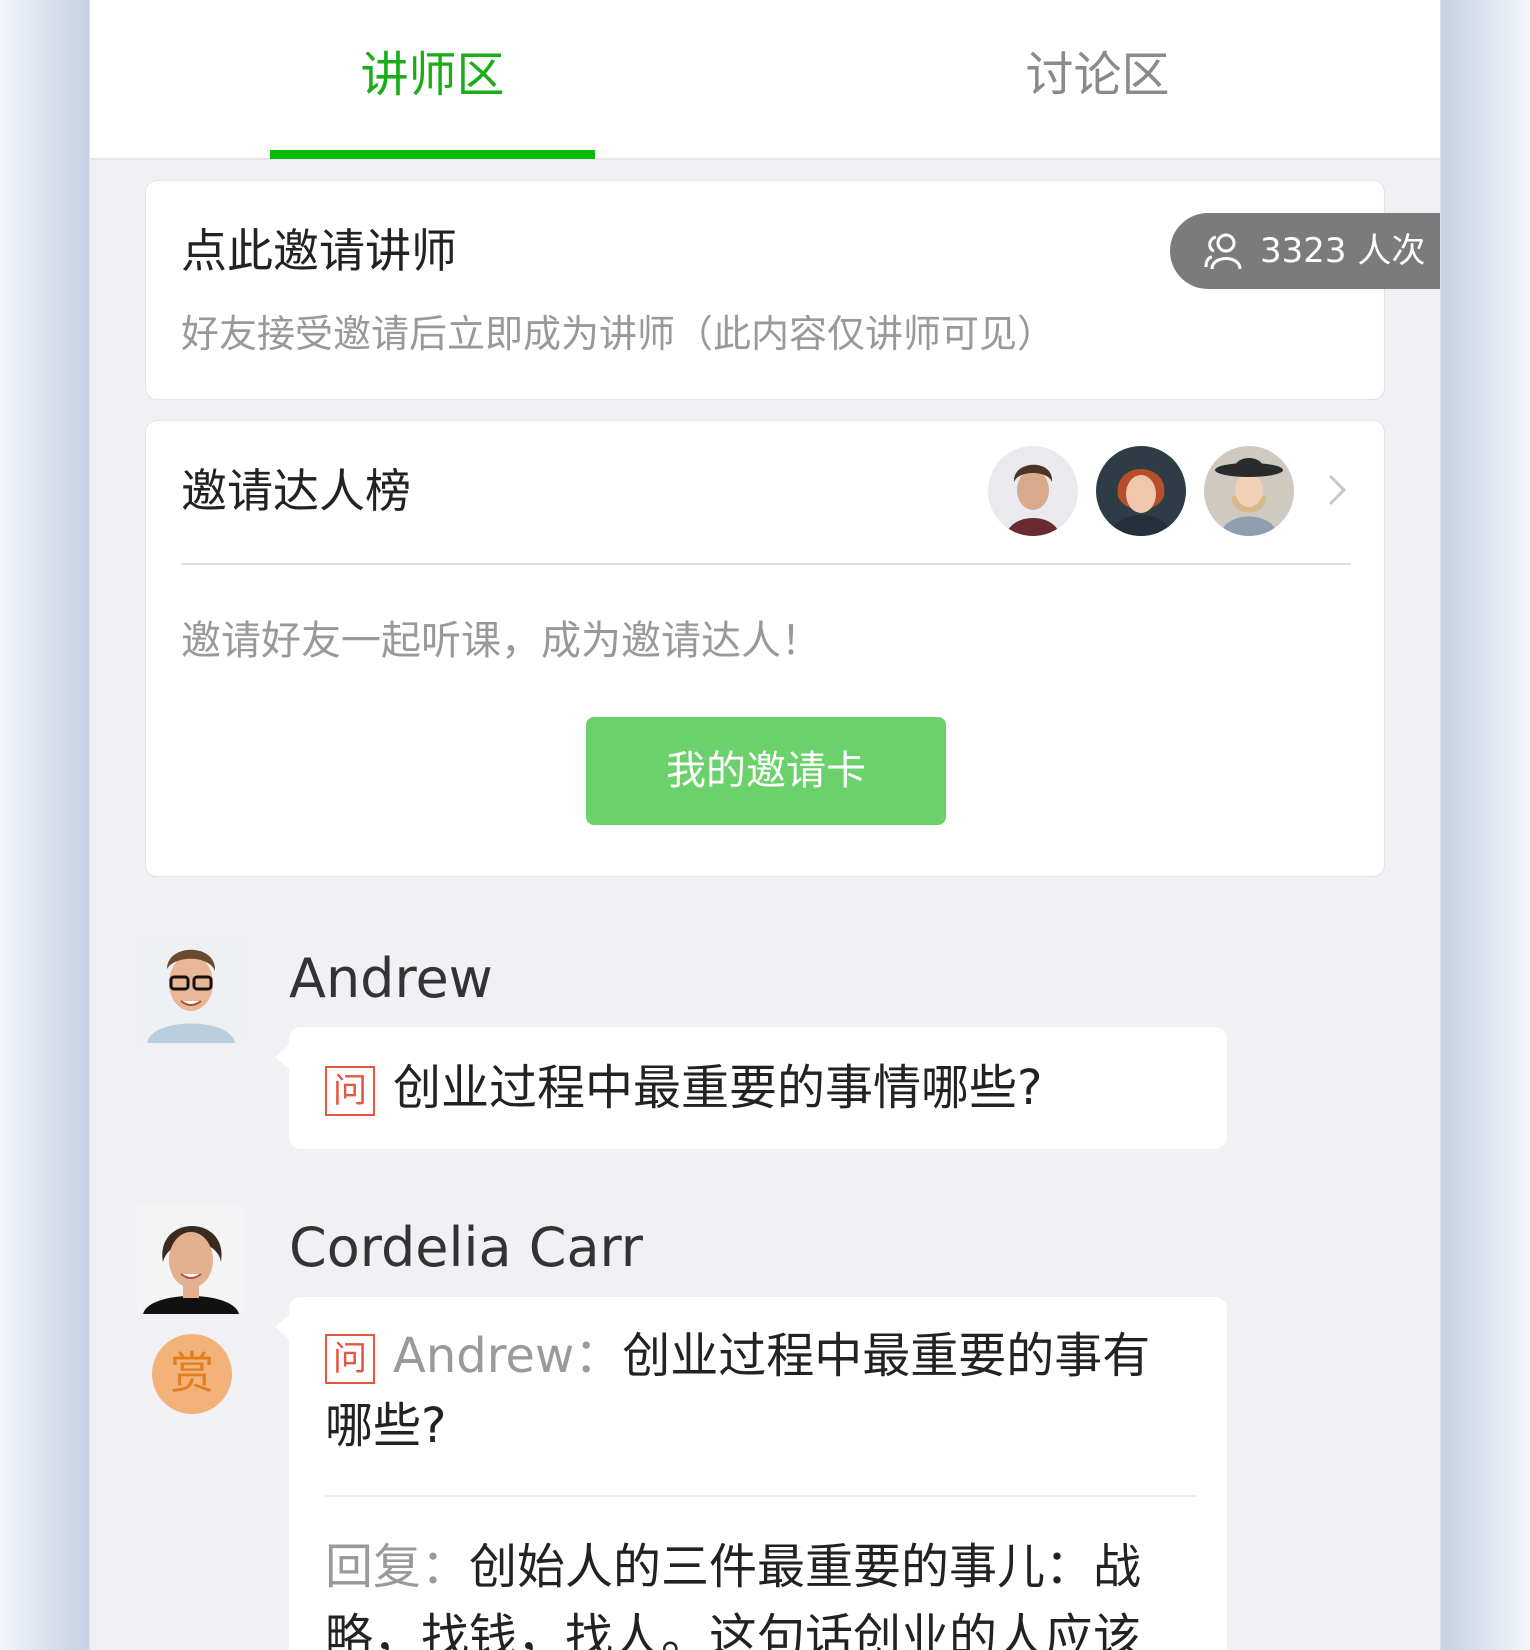 The height and width of the screenshot is (1650, 1530). Describe the element at coordinates (192, 1374) in the screenshot. I see `reward-icon: 赏` at that location.